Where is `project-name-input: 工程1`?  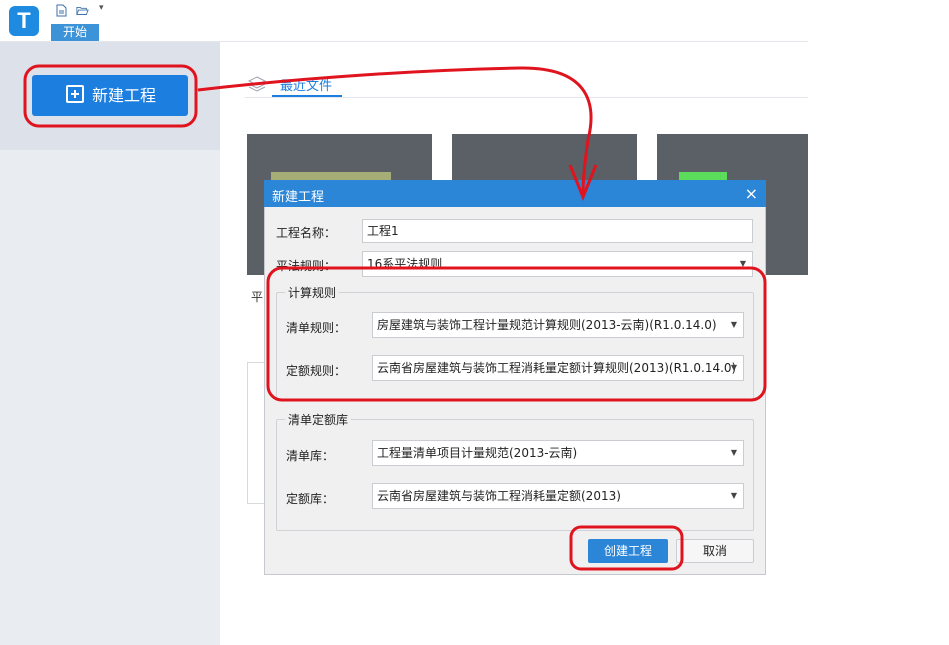 project-name-input: 工程1 is located at coordinates (557, 231).